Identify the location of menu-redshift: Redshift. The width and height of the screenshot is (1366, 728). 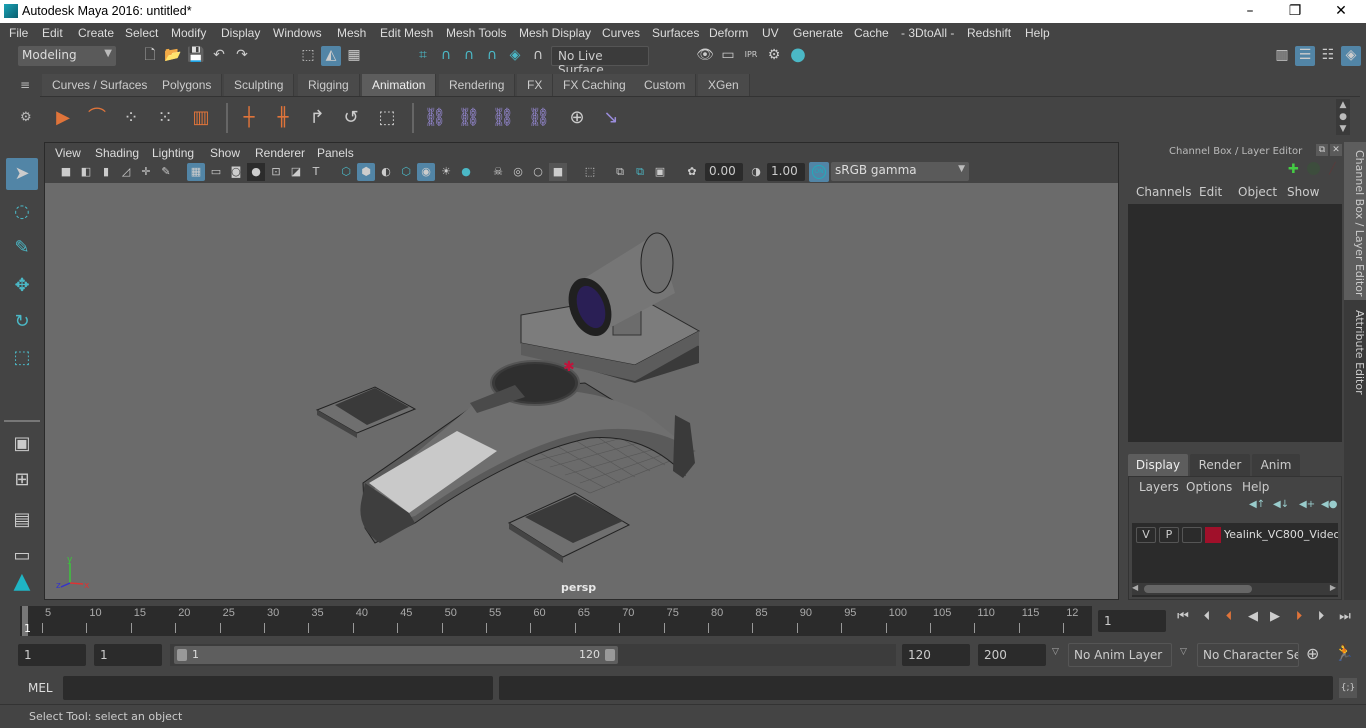
(989, 33).